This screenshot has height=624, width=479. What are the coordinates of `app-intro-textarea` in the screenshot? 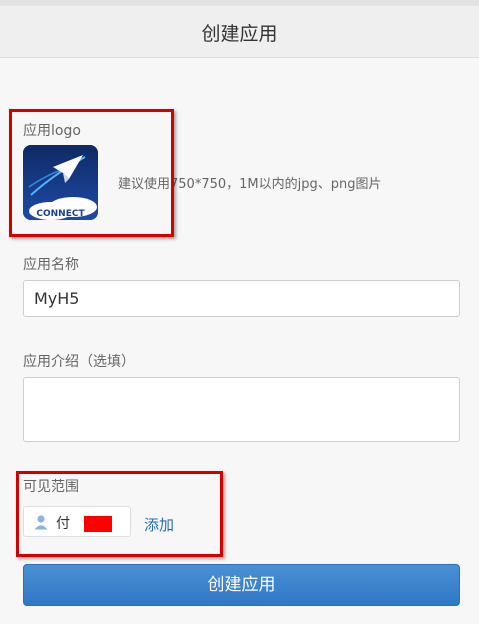 It's located at (241, 409).